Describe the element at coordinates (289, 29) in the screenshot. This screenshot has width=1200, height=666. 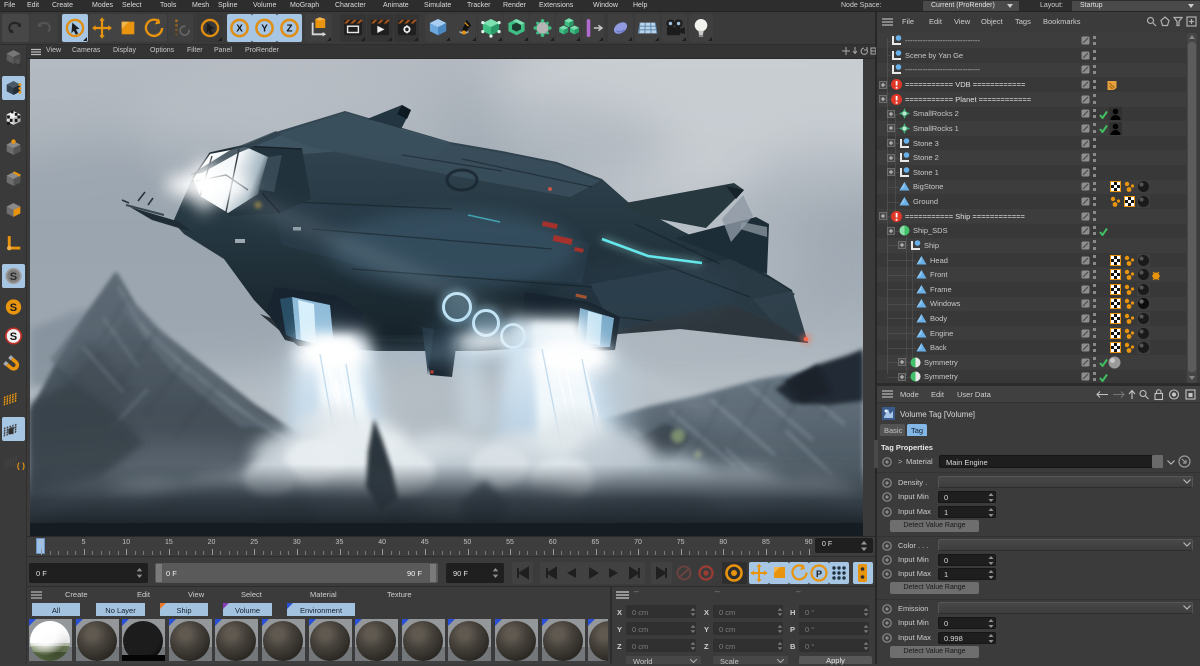
I see `svg-text: Z` at that location.